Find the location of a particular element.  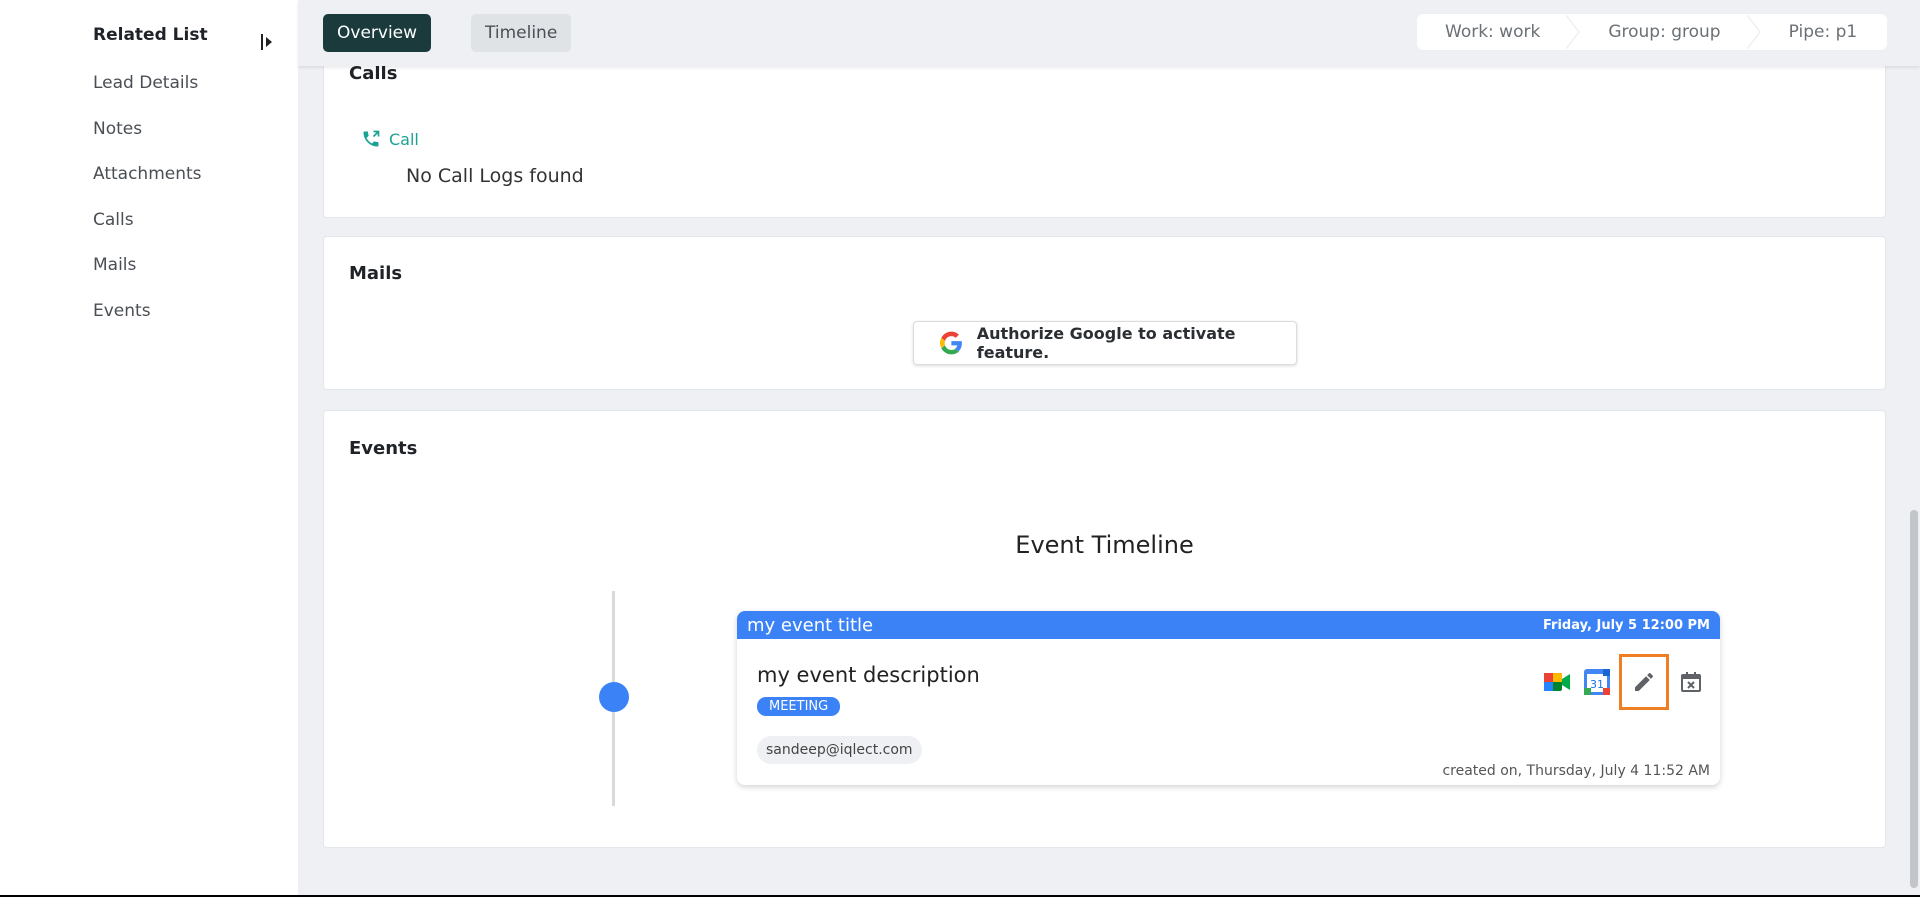

breadcrumb-group: Group: group is located at coordinates (1663, 32).